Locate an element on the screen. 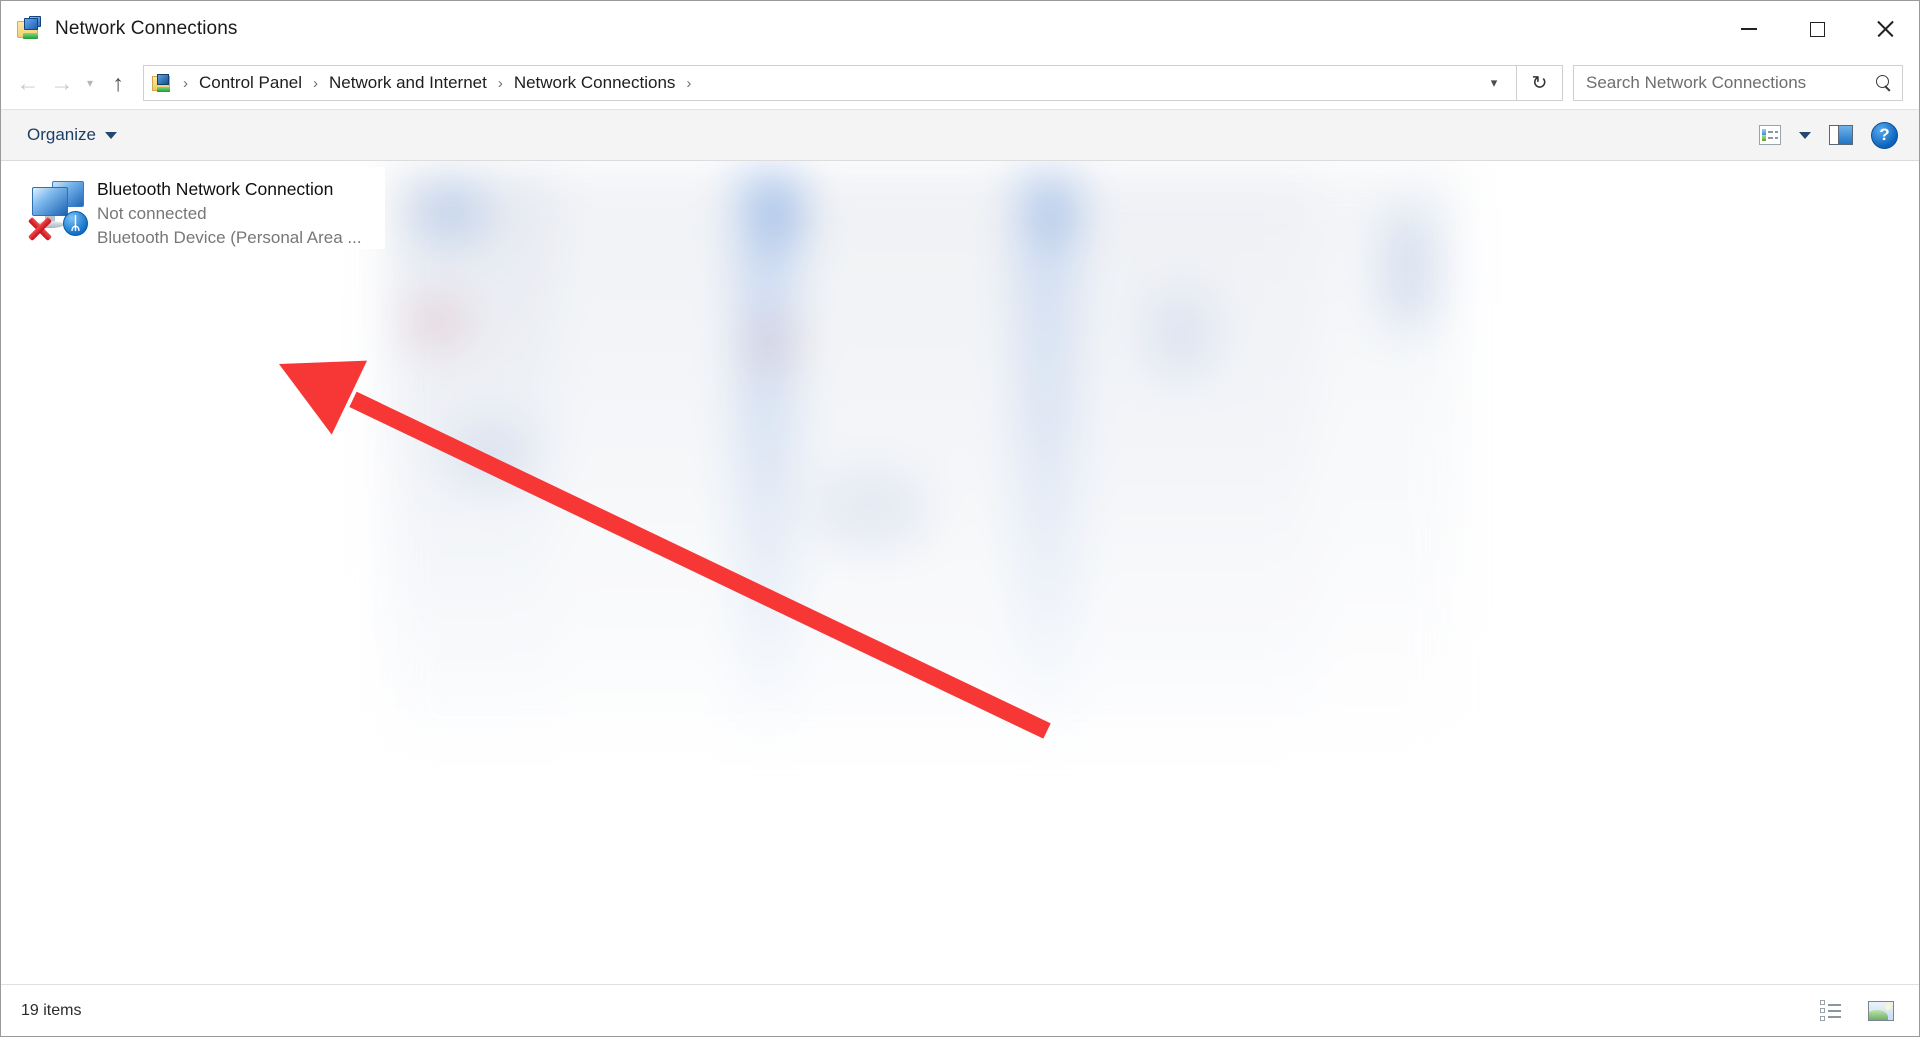 This screenshot has height=1037, width=1920. details-view-button is located at coordinates (1832, 1011).